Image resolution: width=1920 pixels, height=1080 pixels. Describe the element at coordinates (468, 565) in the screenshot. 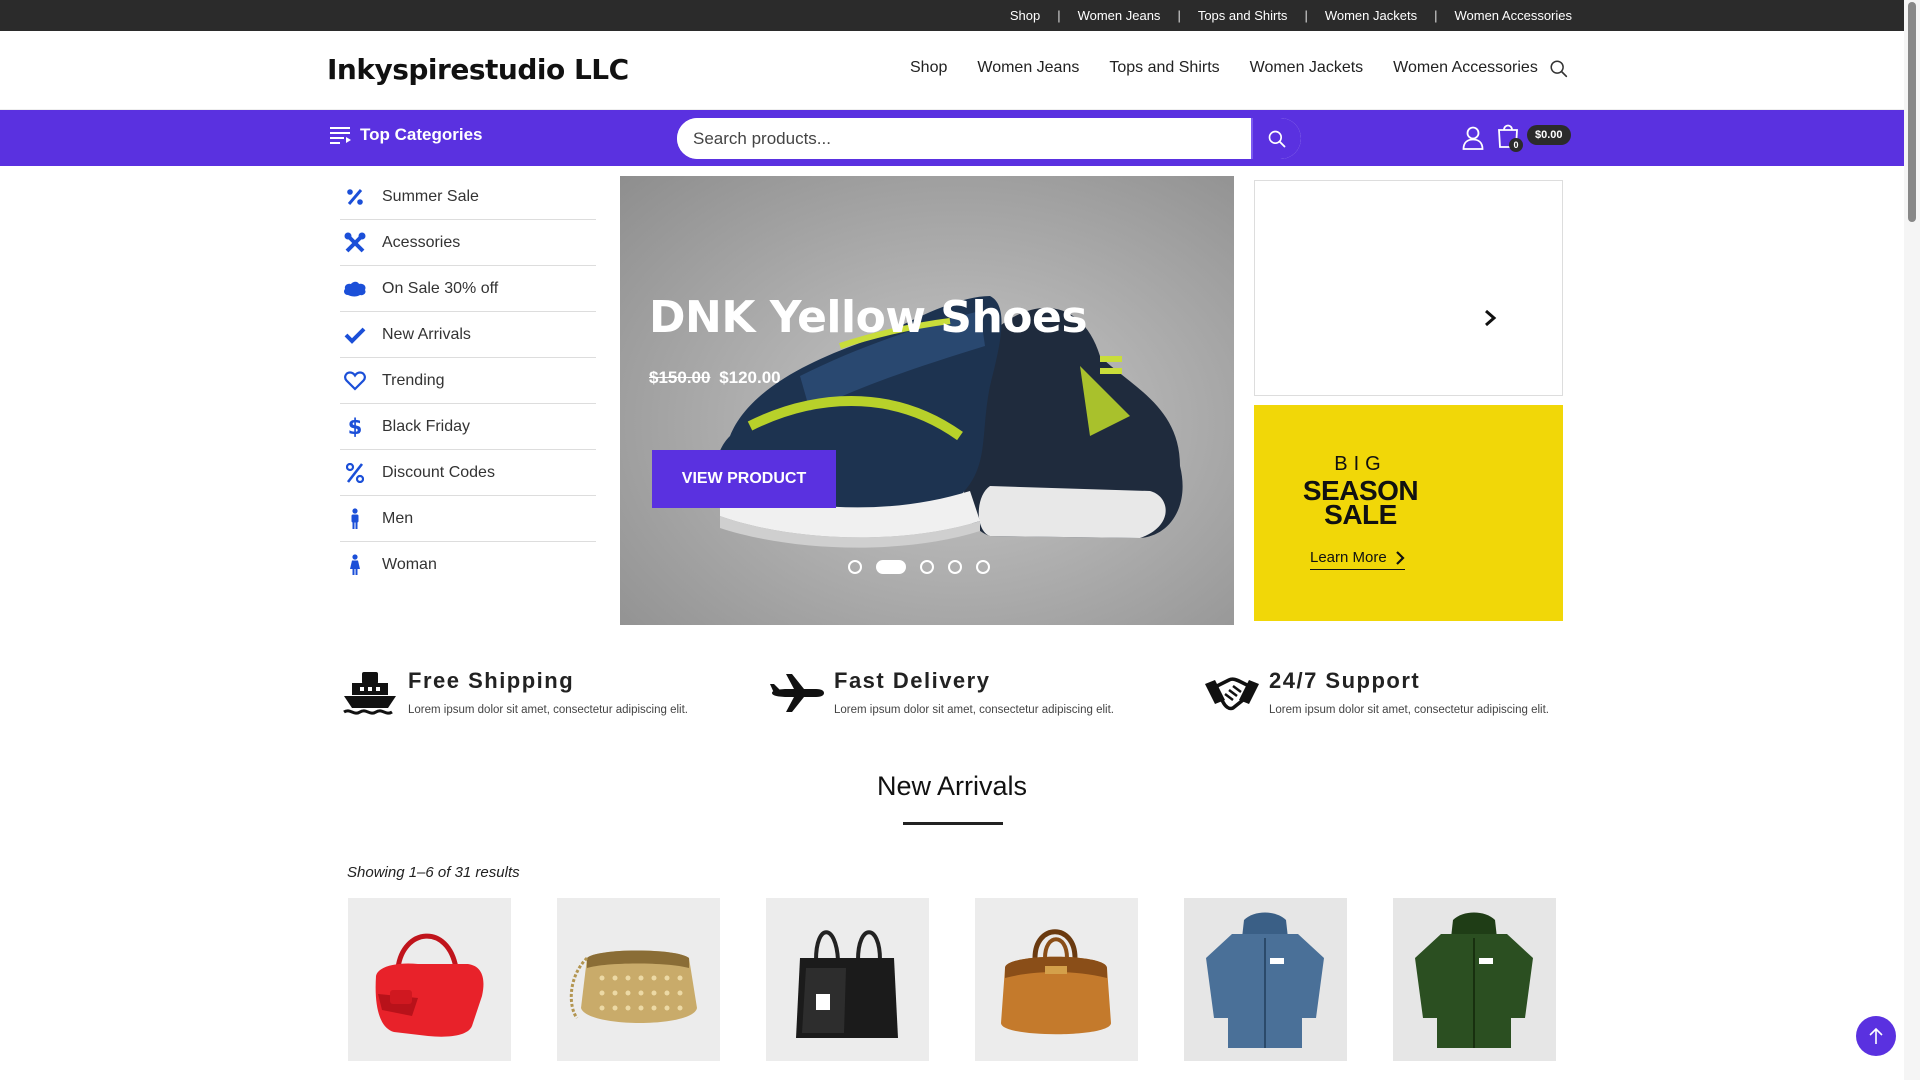

I see `category-woman: Woman` at that location.